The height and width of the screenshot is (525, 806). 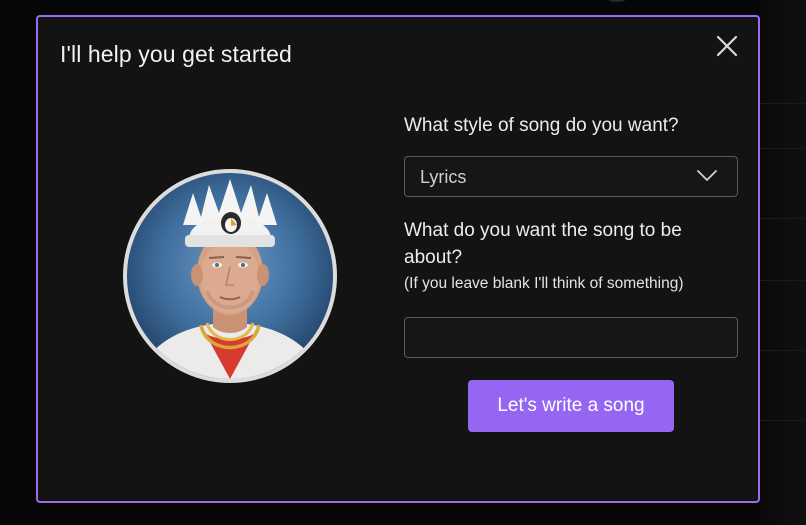 What do you see at coordinates (443, 177) in the screenshot?
I see `style-select-value: Lyrics` at bounding box center [443, 177].